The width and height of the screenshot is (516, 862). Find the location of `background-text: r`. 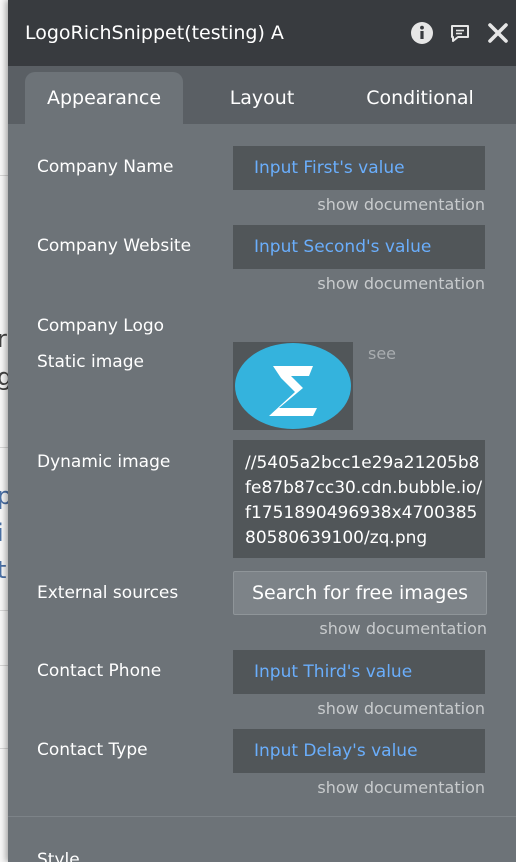

background-text: r is located at coordinates (3, 339).